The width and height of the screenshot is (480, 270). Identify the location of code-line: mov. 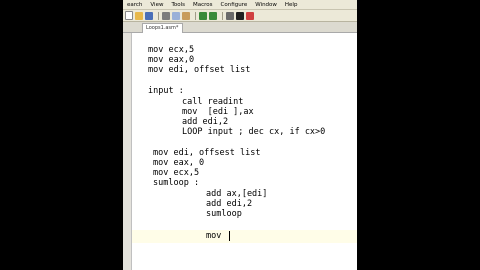
(216, 236).